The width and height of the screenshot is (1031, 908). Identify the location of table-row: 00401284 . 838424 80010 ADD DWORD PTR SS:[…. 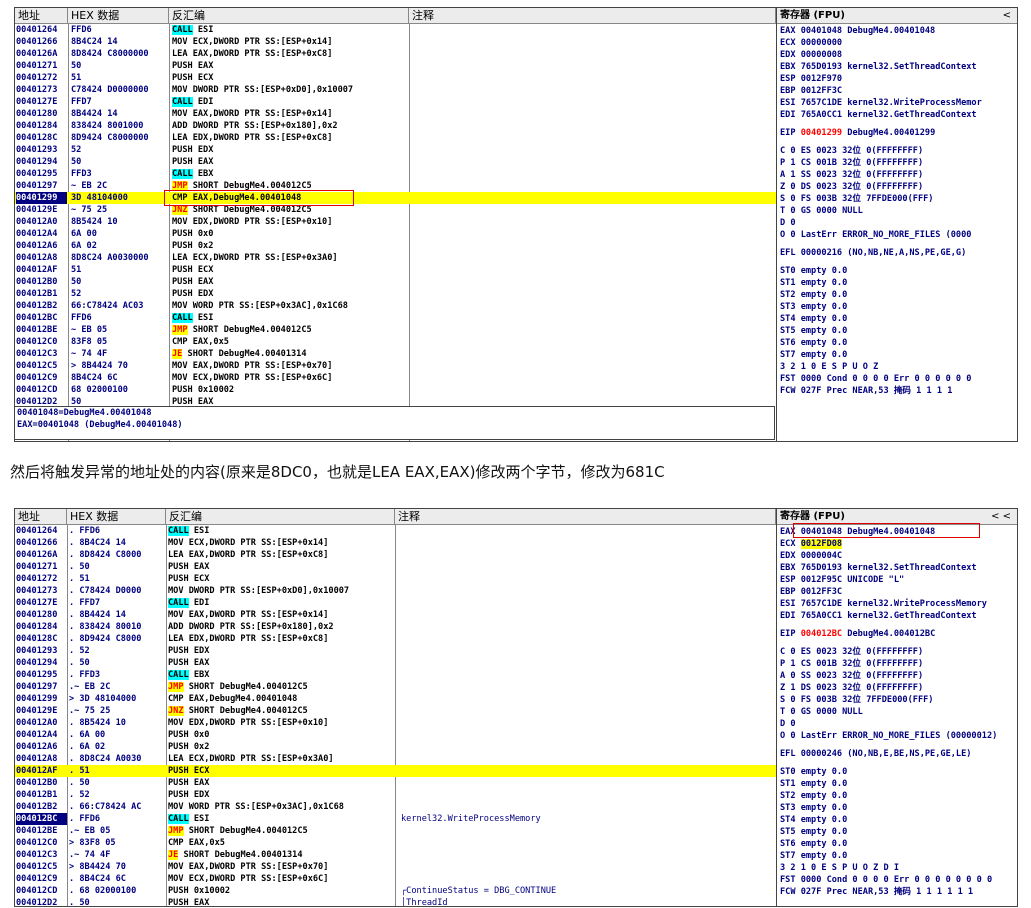
(395, 627).